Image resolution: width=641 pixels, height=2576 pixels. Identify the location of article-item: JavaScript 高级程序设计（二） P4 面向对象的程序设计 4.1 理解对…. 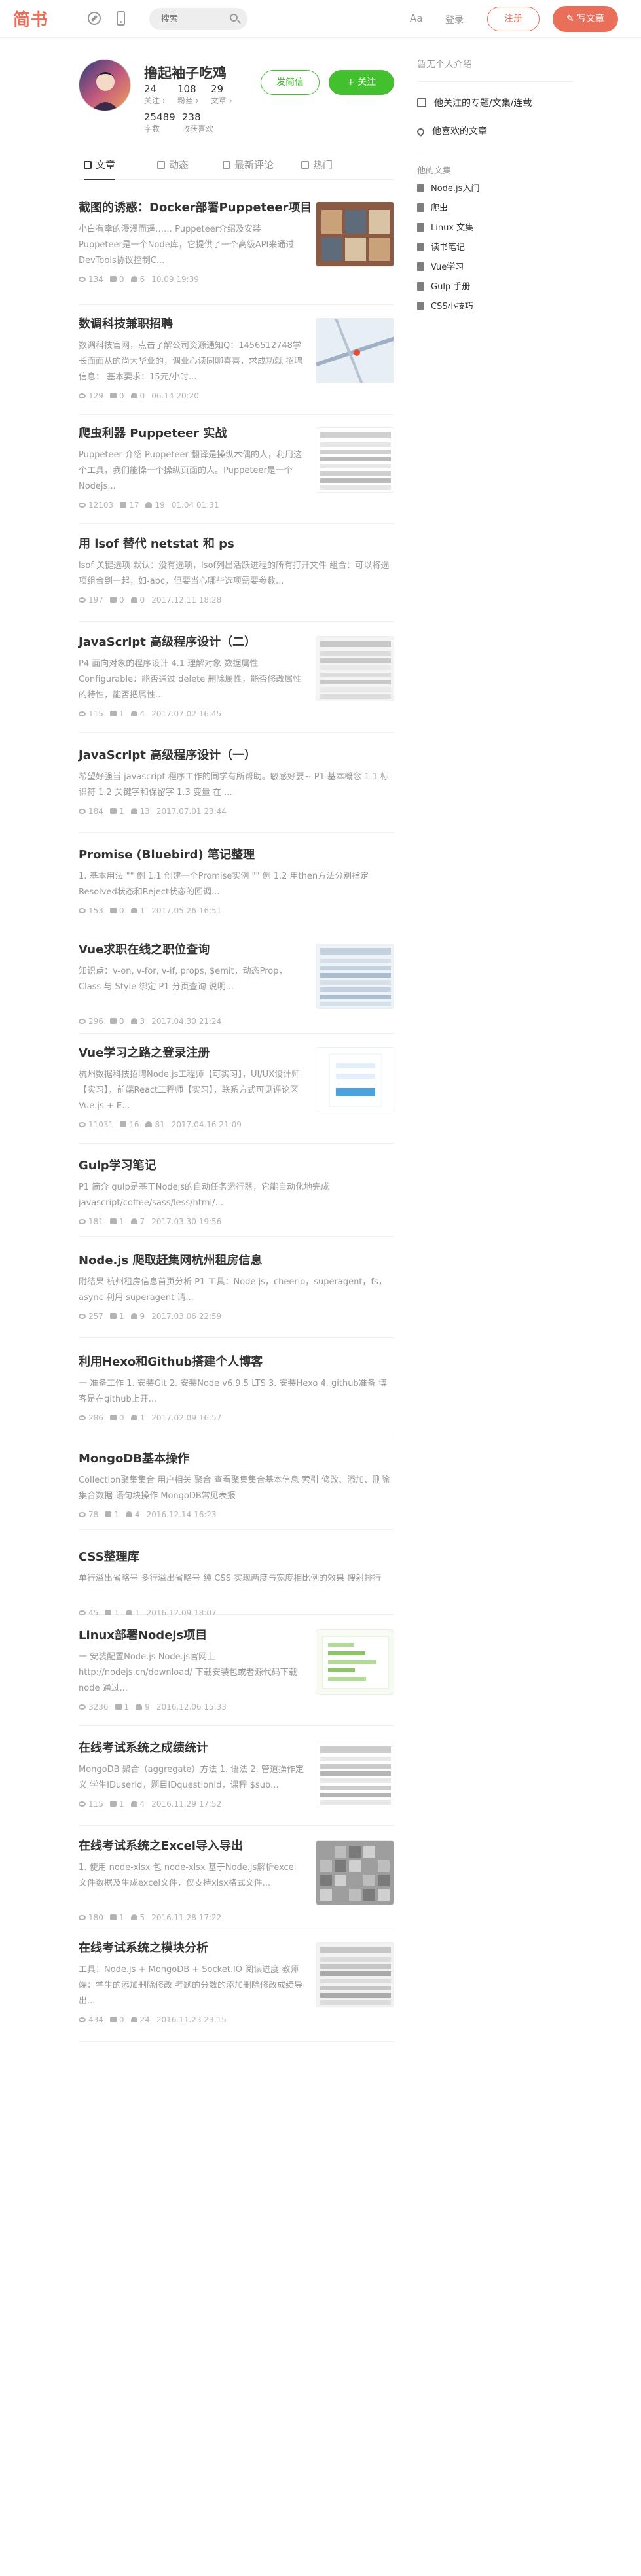
(237, 684).